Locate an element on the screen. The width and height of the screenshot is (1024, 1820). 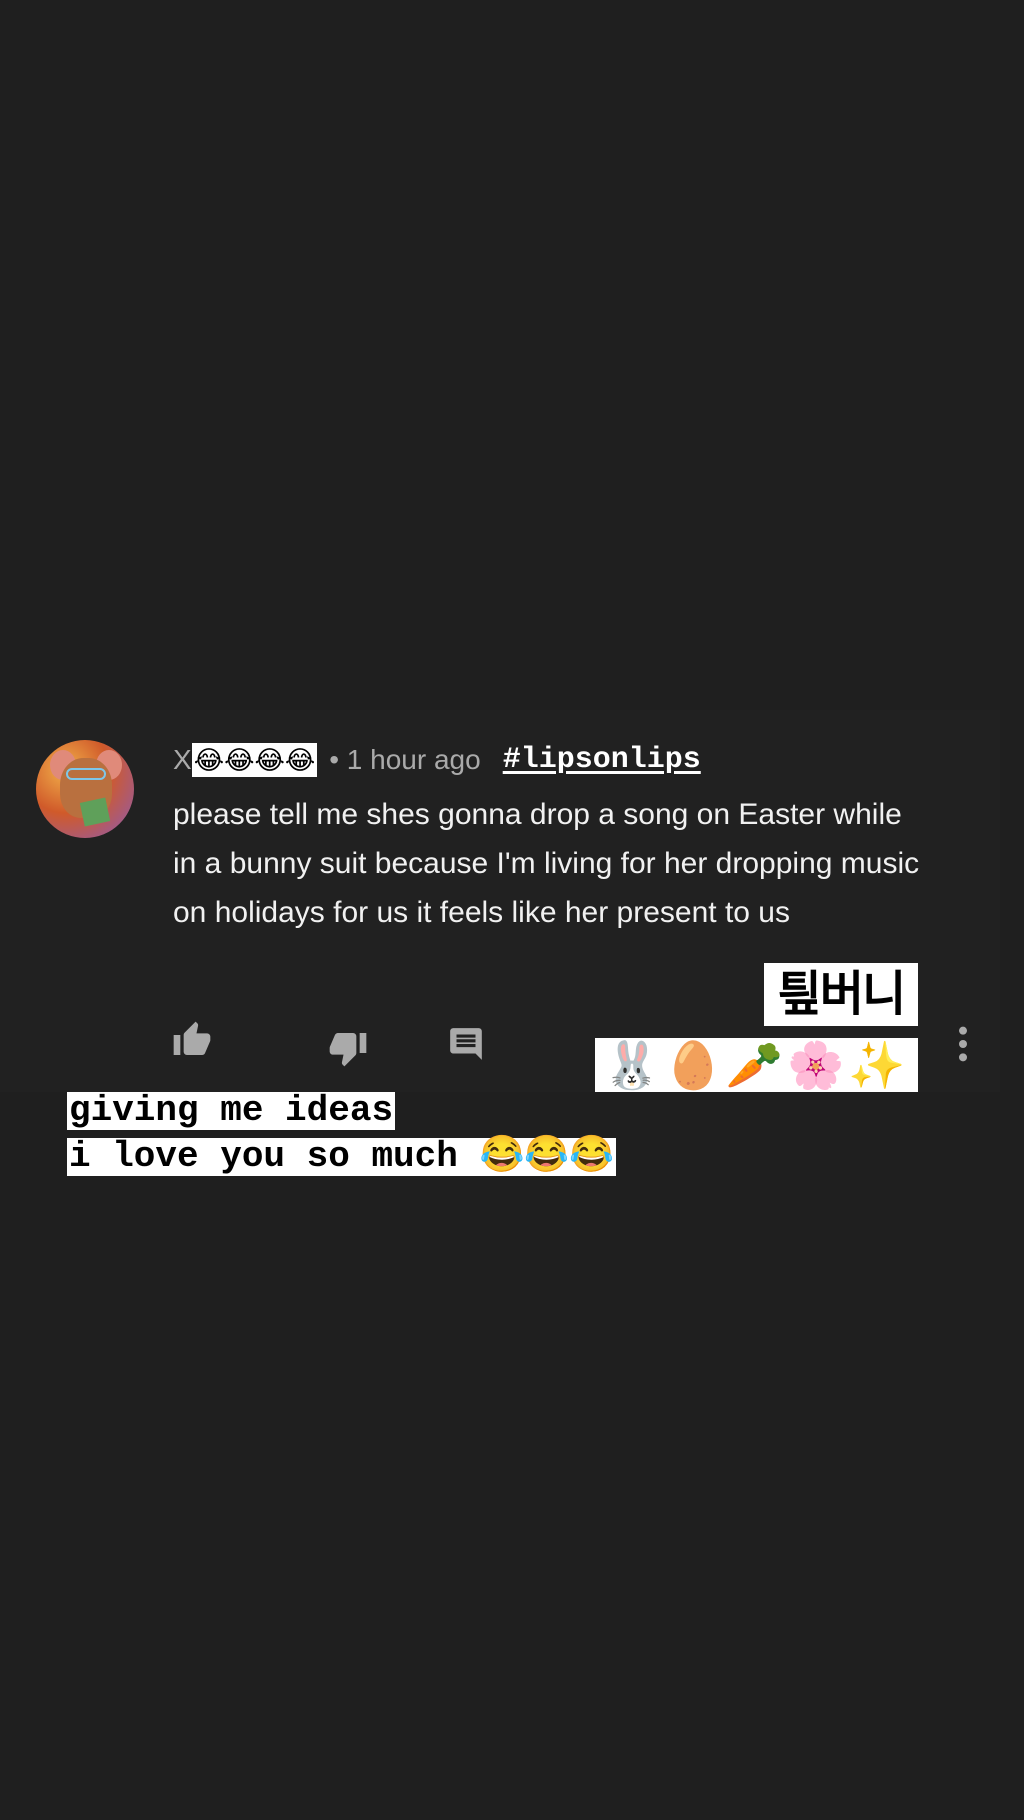
like-button is located at coordinates (192, 1040).